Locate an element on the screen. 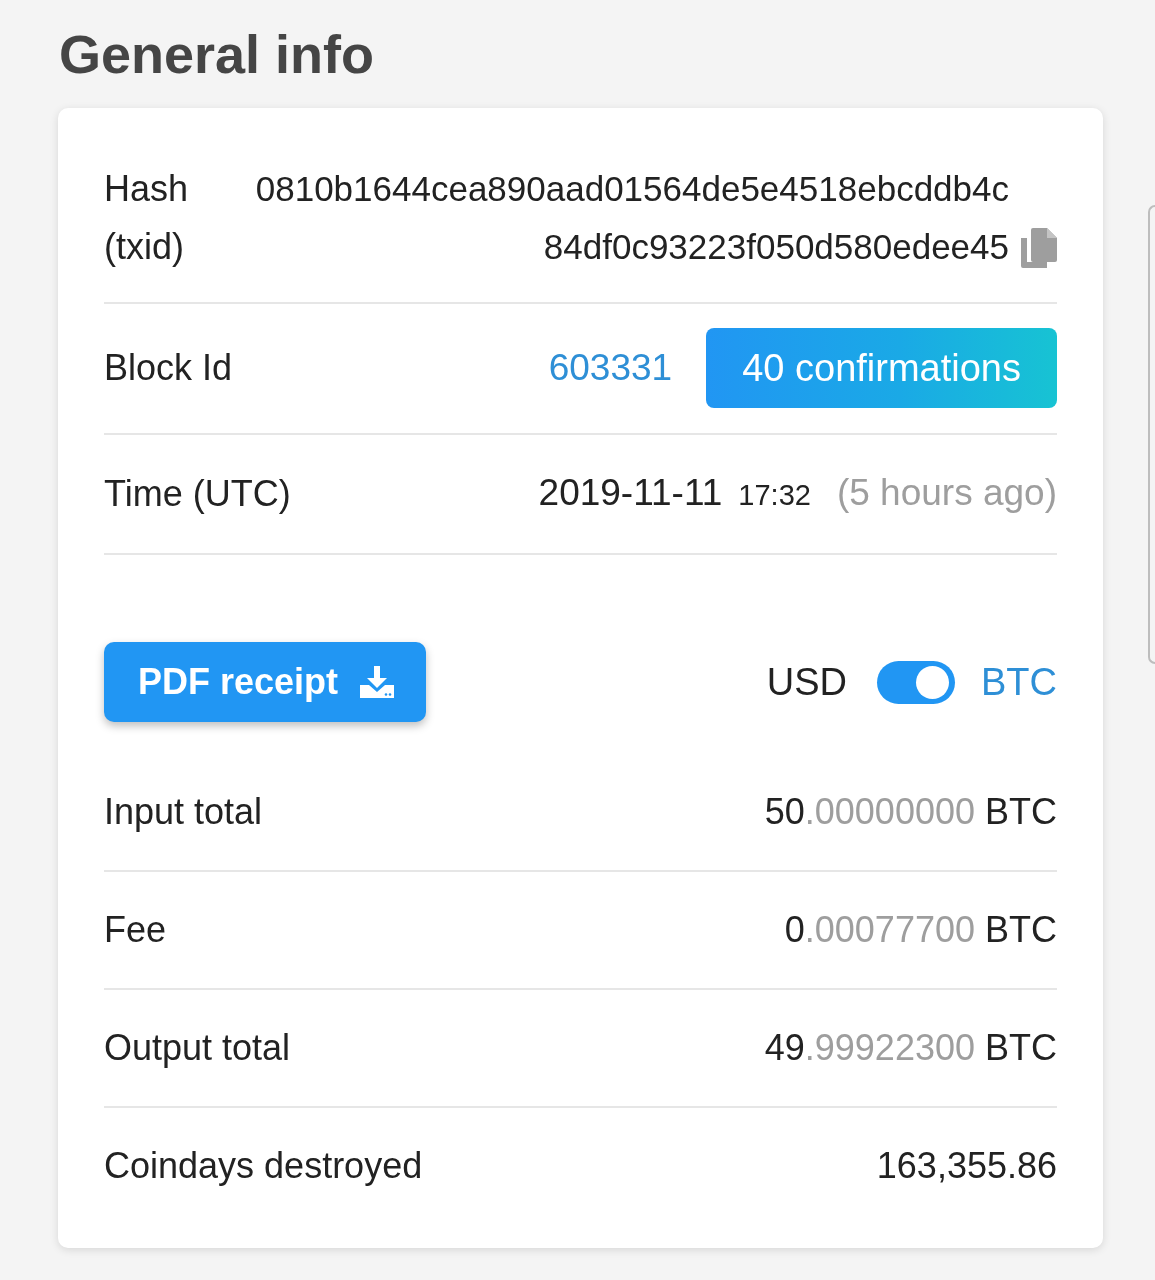 This screenshot has width=1155, height=1280. download-icon is located at coordinates (377, 682).